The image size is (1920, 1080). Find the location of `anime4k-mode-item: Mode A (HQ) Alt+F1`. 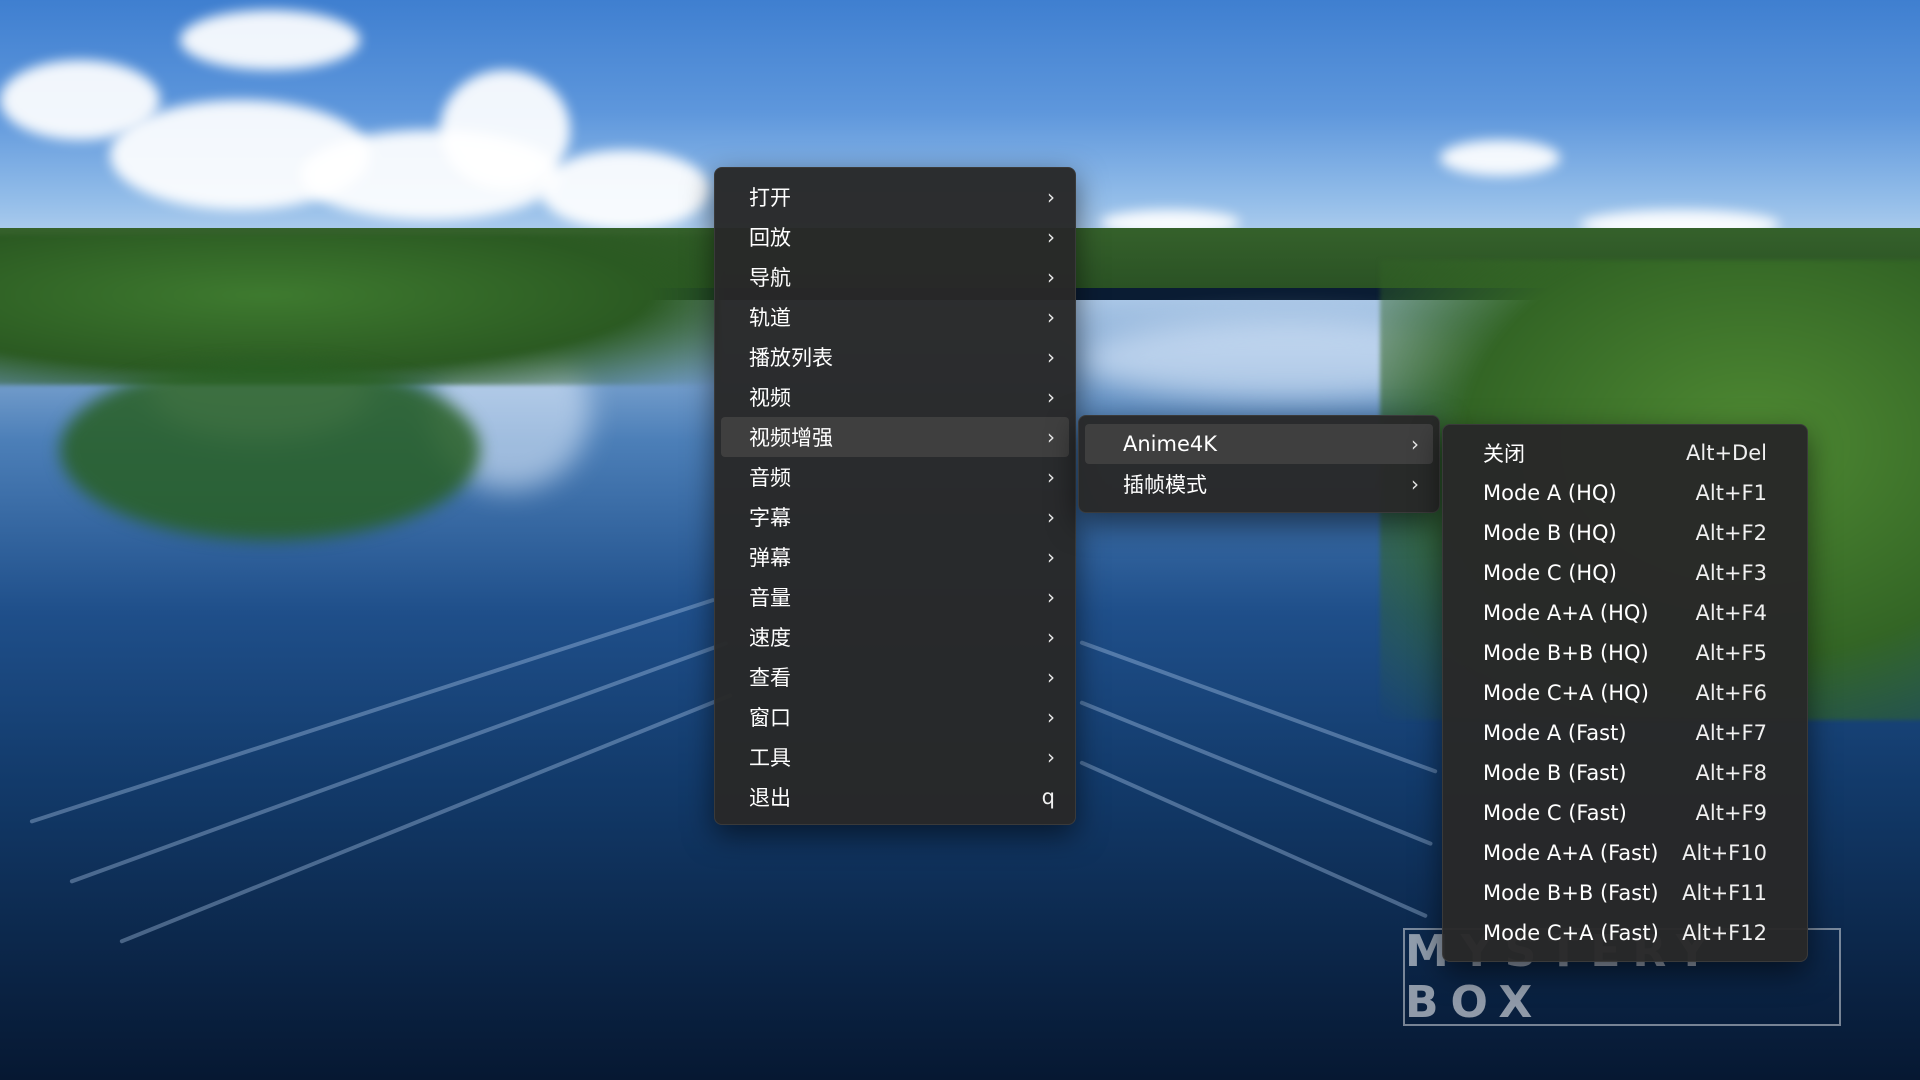

anime4k-mode-item: Mode A (HQ) Alt+F1 is located at coordinates (1625, 493).